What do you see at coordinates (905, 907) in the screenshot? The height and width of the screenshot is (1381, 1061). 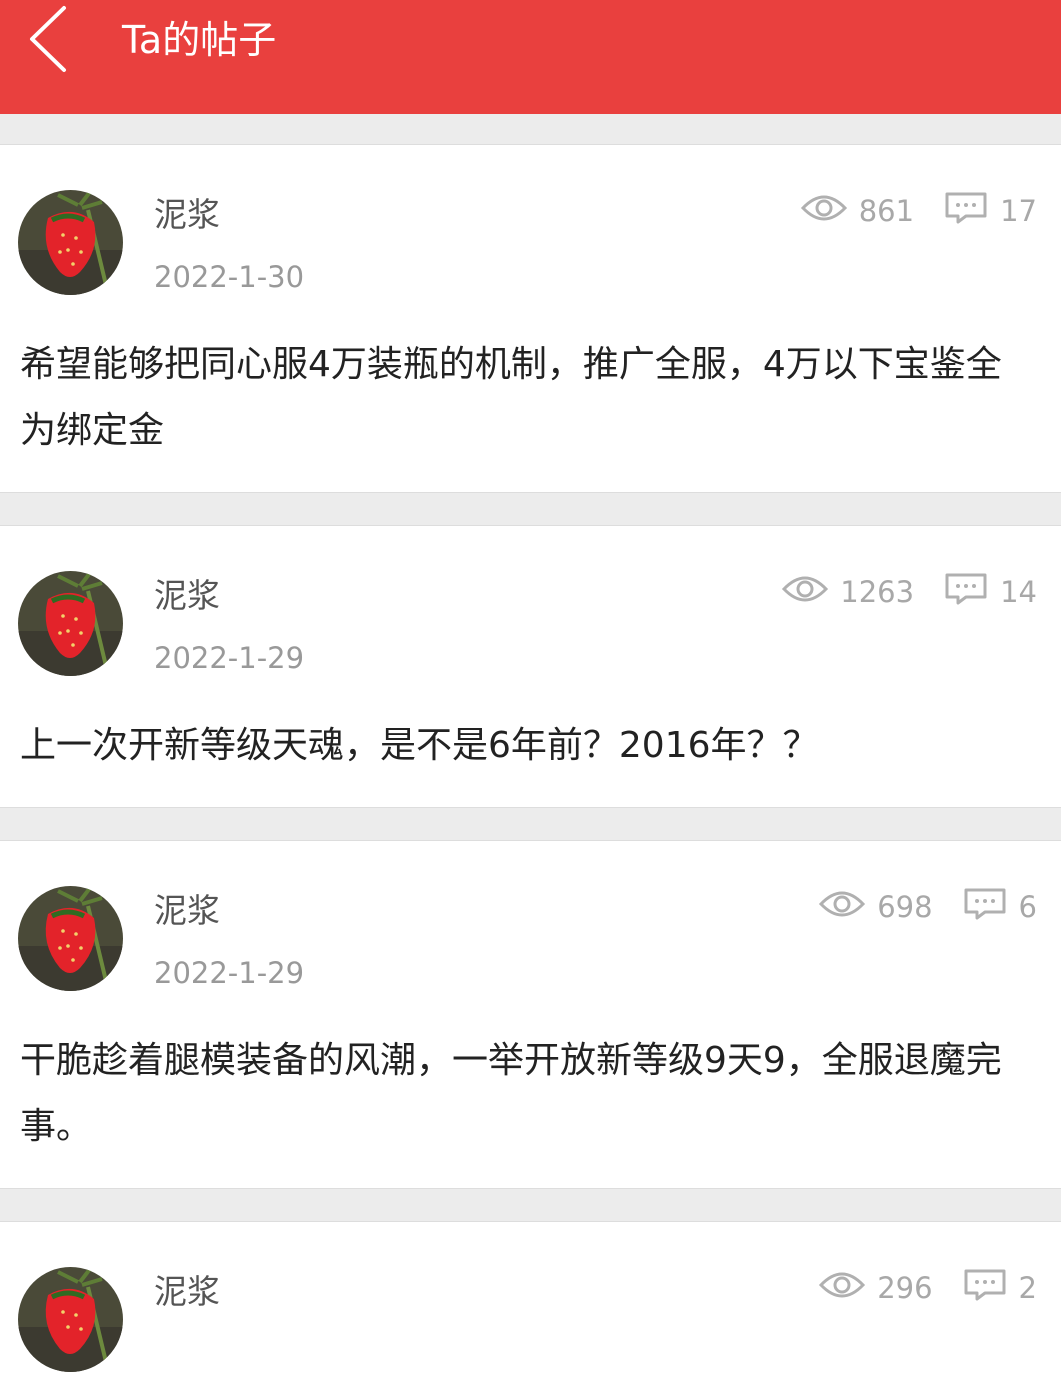 I see `view-count: 698` at bounding box center [905, 907].